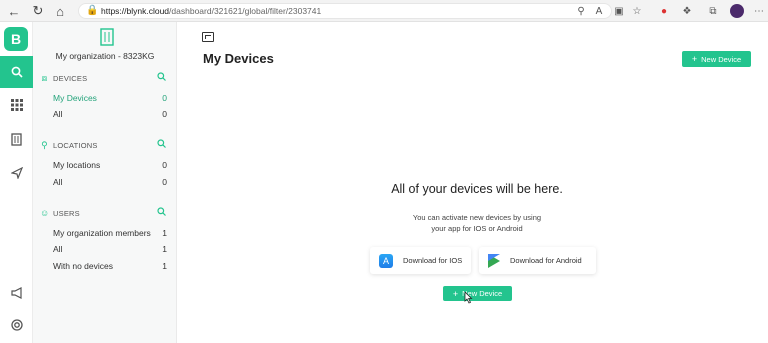 The width and height of the screenshot is (768, 343). I want to click on home-icon: ⌂, so click(60, 11).